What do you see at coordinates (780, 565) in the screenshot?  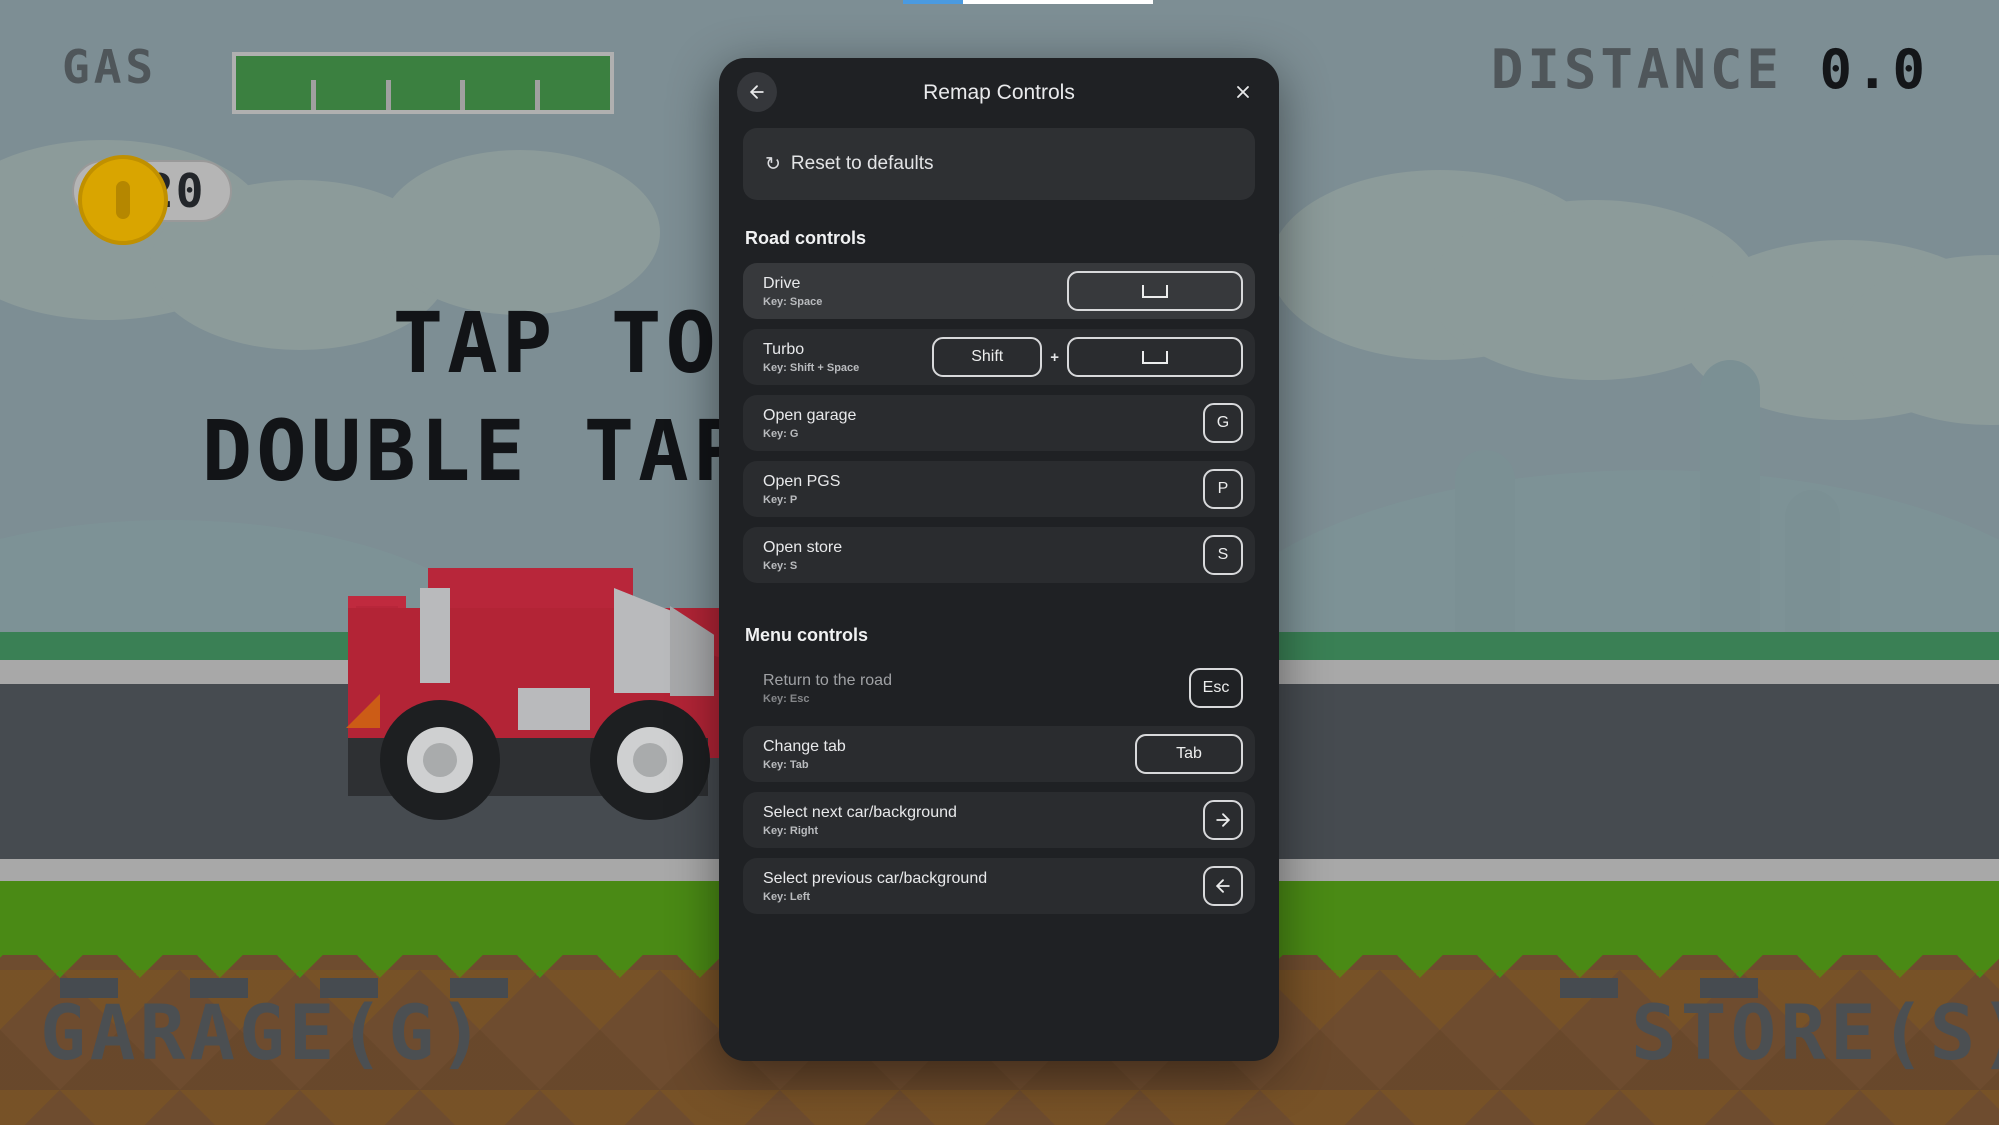 I see `control-row-key: Key: S` at bounding box center [780, 565].